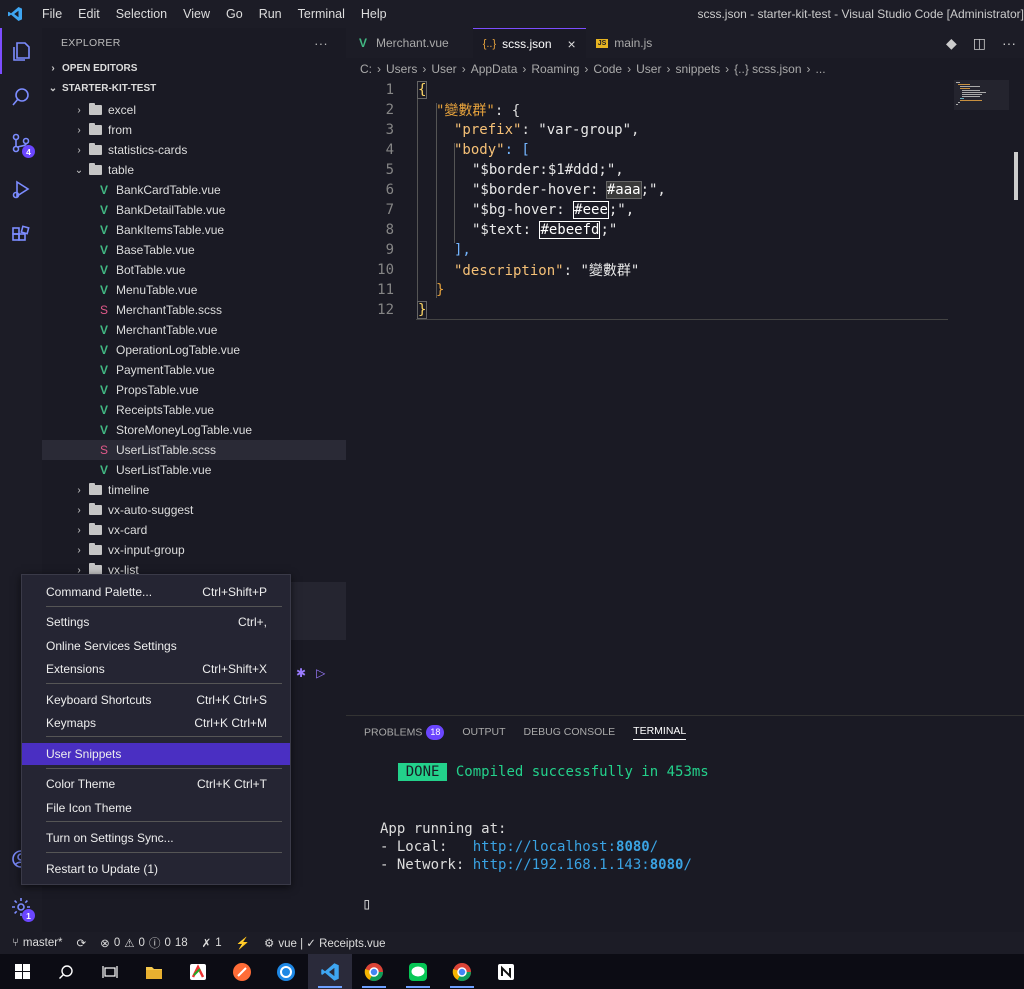 The image size is (1024, 989). I want to click on file-item: V UserListTable.vue, so click(194, 470).